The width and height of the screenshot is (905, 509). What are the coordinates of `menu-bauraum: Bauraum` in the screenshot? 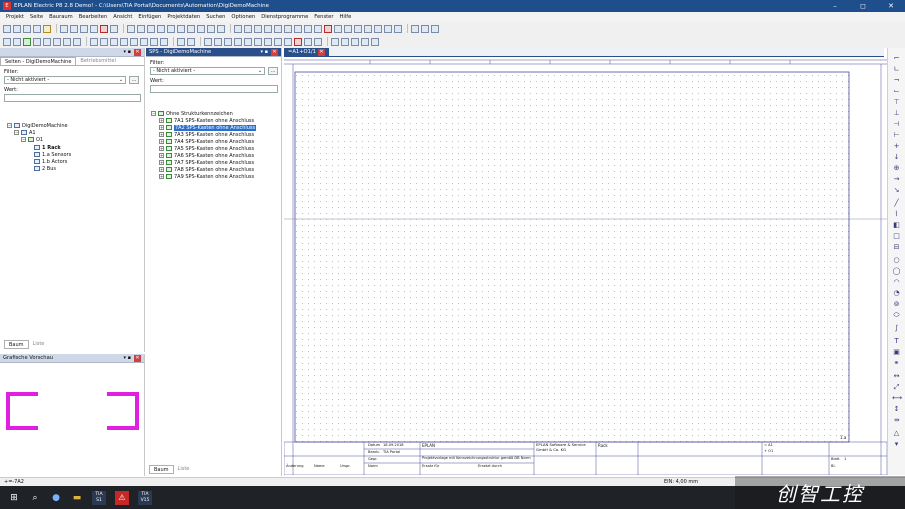 It's located at (61, 17).